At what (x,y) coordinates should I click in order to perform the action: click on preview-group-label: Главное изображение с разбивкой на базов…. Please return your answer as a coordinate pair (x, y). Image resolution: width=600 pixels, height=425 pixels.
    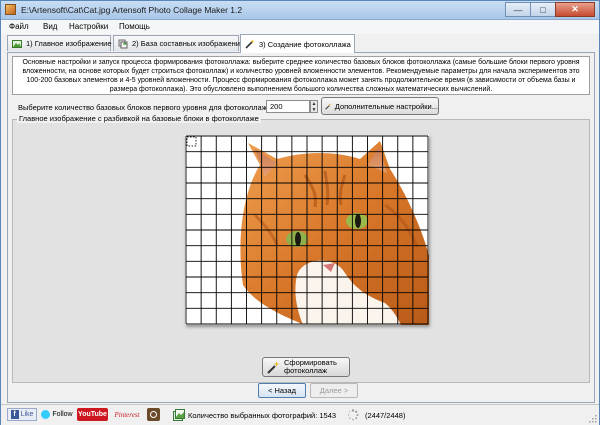
    Looking at the image, I should click on (139, 118).